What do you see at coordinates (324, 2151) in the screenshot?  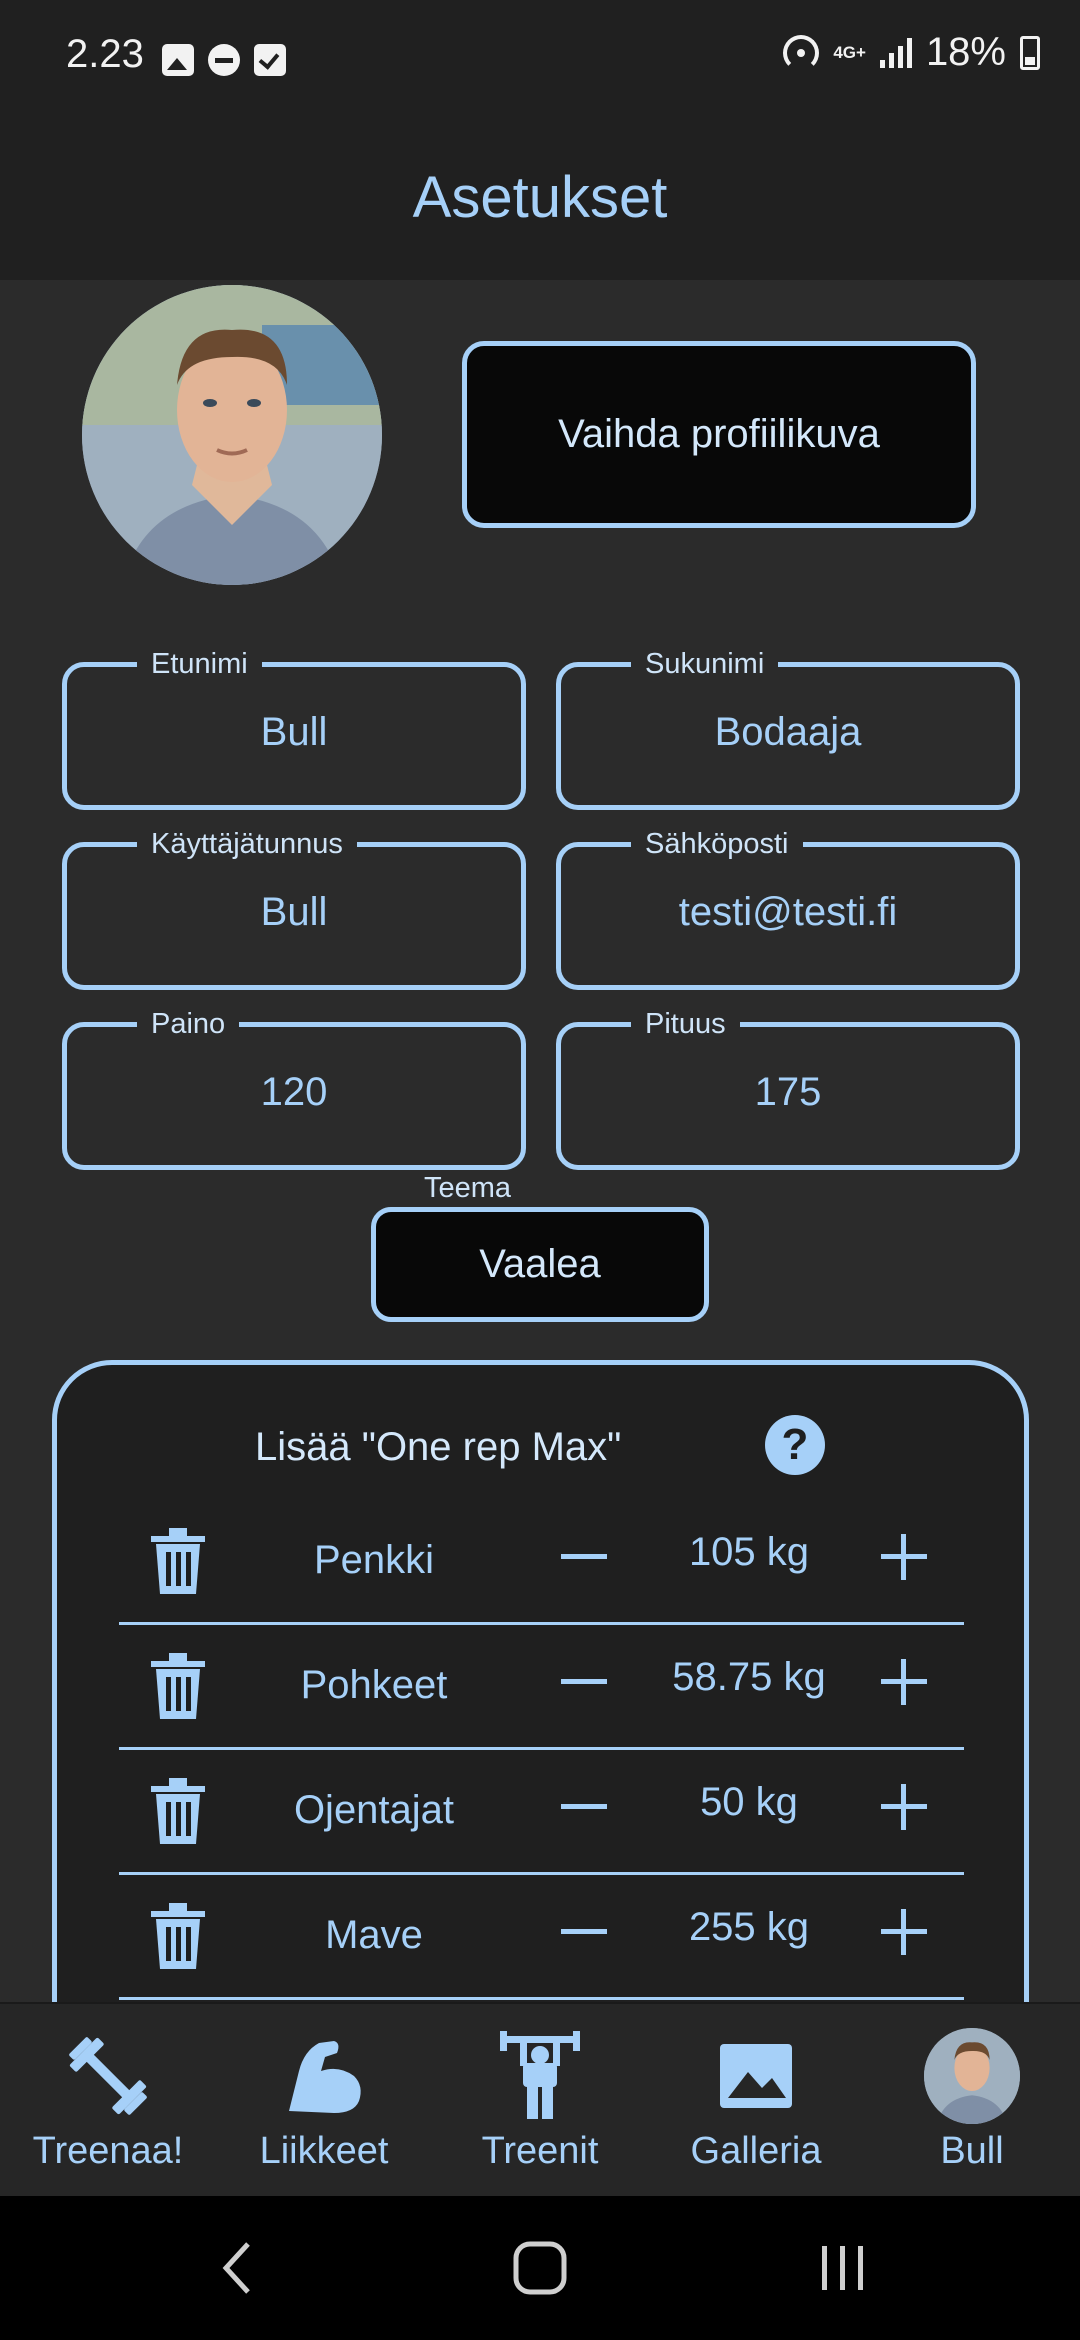 I see `nav-label: Liikkeet` at bounding box center [324, 2151].